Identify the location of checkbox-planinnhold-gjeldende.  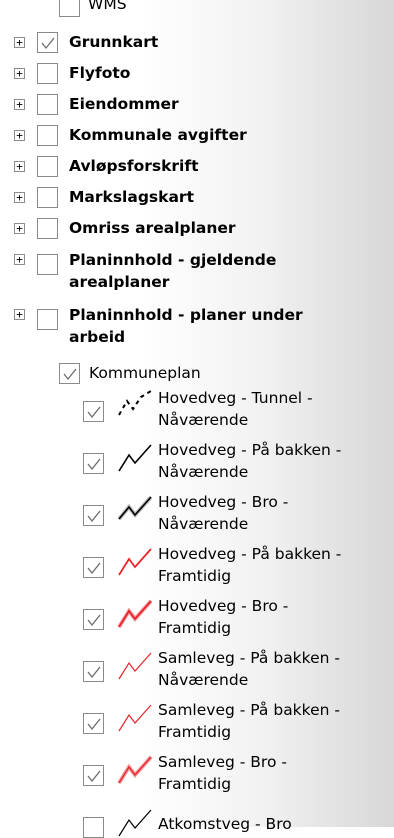
(47, 264).